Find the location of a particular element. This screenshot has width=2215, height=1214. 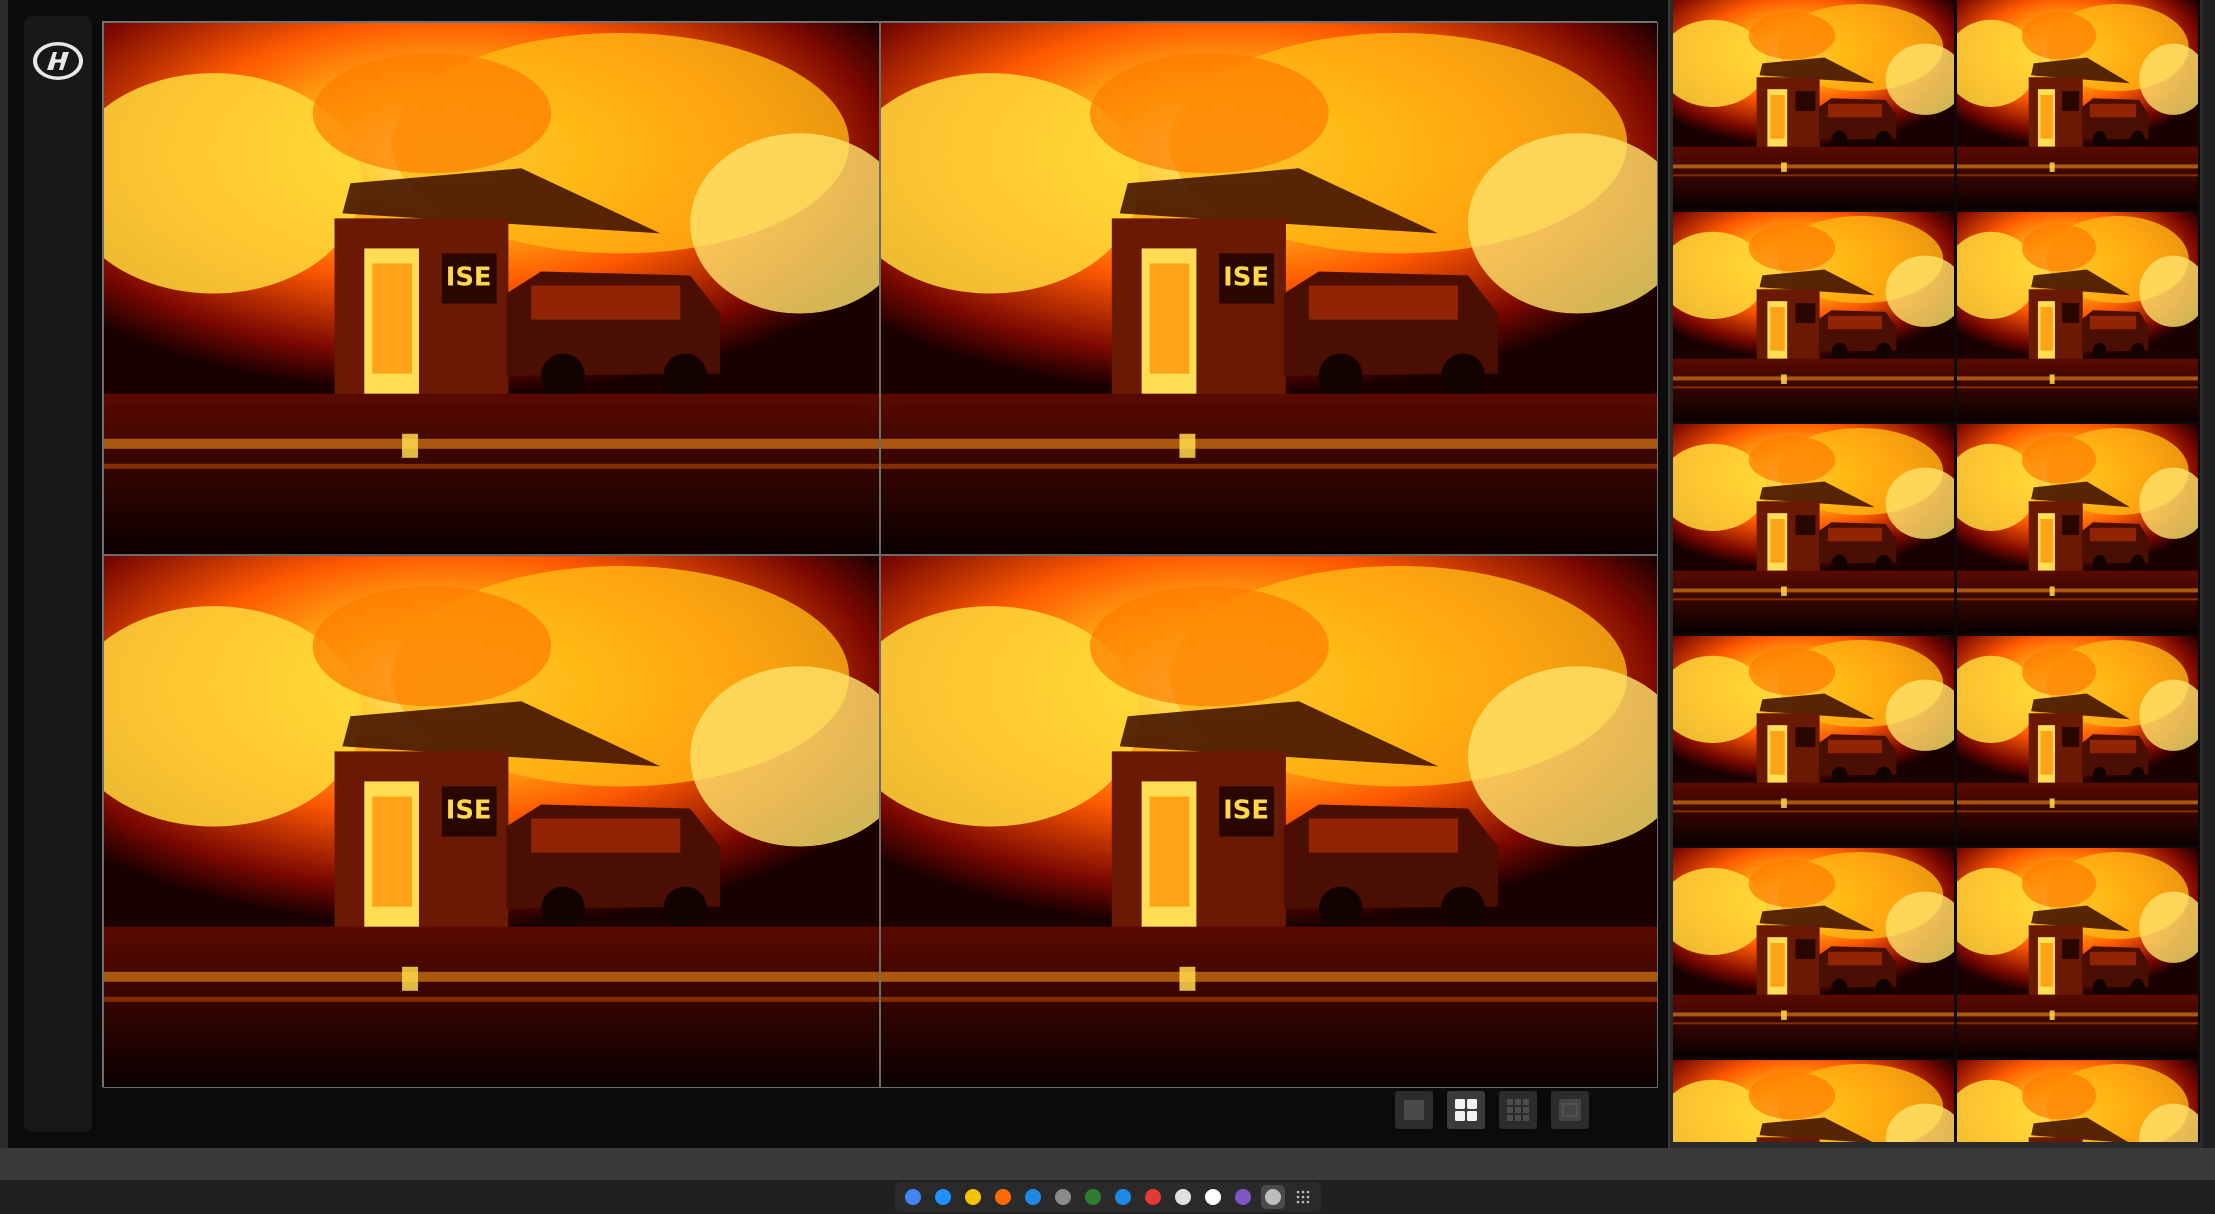

quad-view-icon is located at coordinates (1466, 1110).